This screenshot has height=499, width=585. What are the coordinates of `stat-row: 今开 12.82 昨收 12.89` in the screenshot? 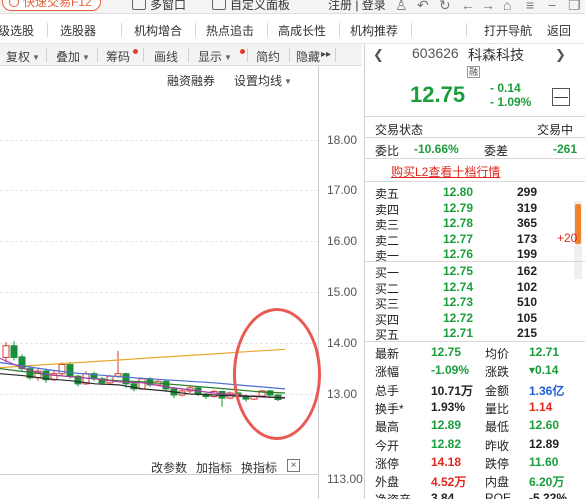 It's located at (479, 446).